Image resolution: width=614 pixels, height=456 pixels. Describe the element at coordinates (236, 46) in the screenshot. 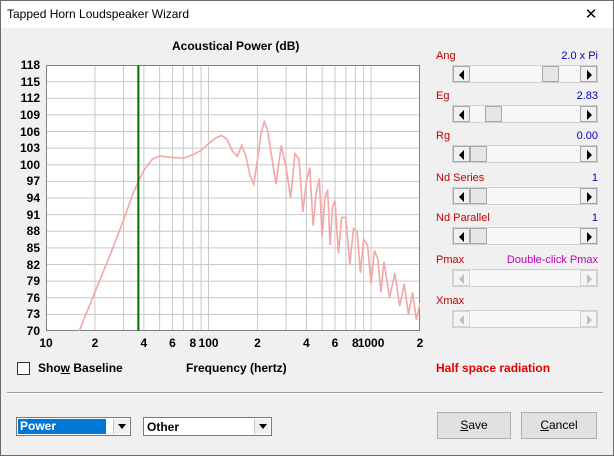

I see `chart-title: Acoustical Power (dB)` at that location.